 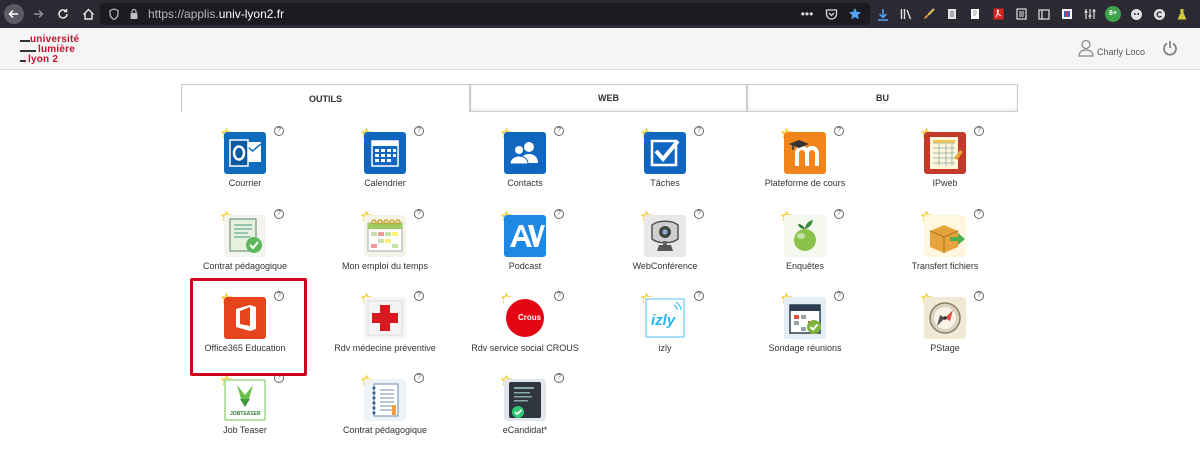 I want to click on pdf-icon, so click(x=998, y=14).